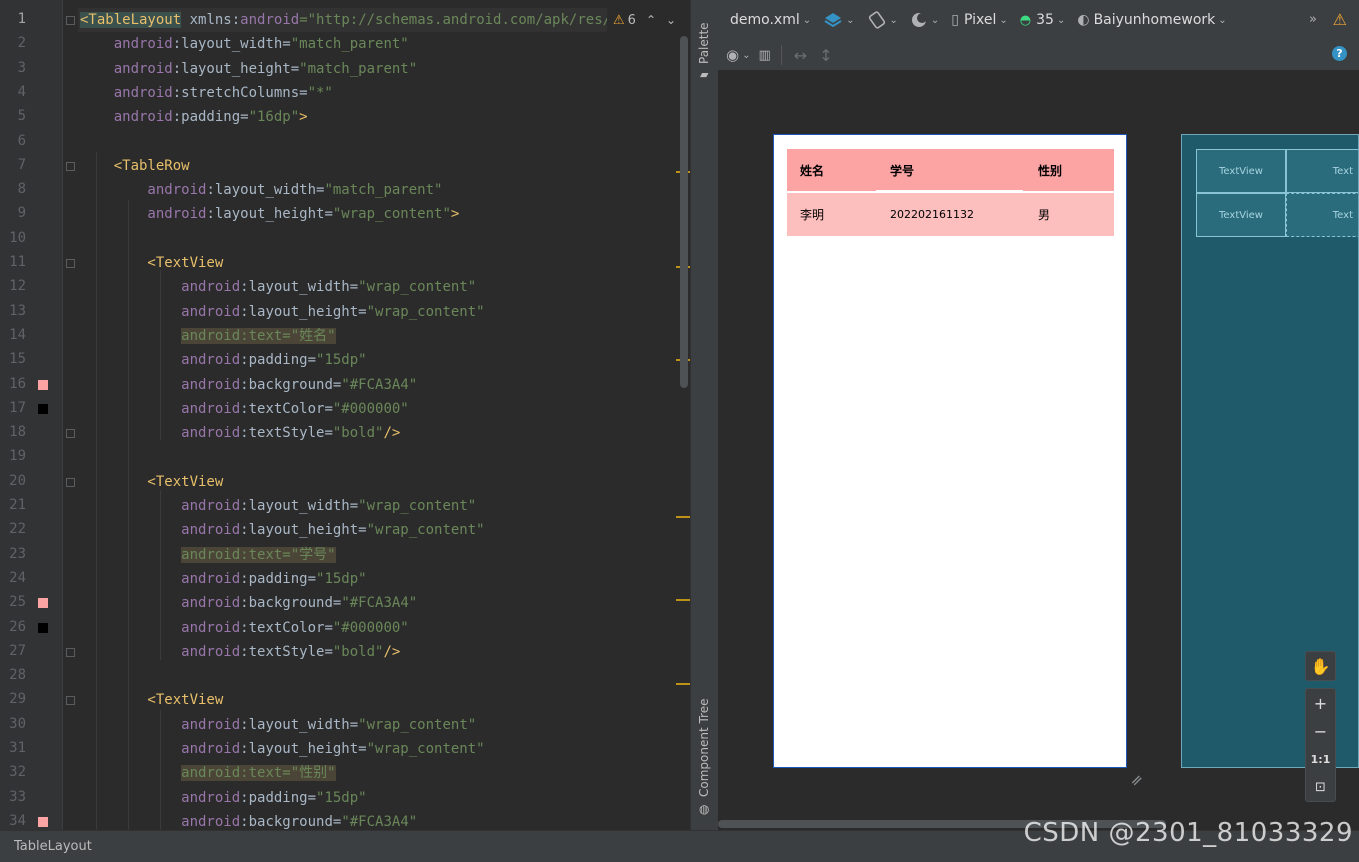 The image size is (1359, 862). What do you see at coordinates (208, 336) in the screenshot?
I see `code-line: android:text="姓名"` at bounding box center [208, 336].